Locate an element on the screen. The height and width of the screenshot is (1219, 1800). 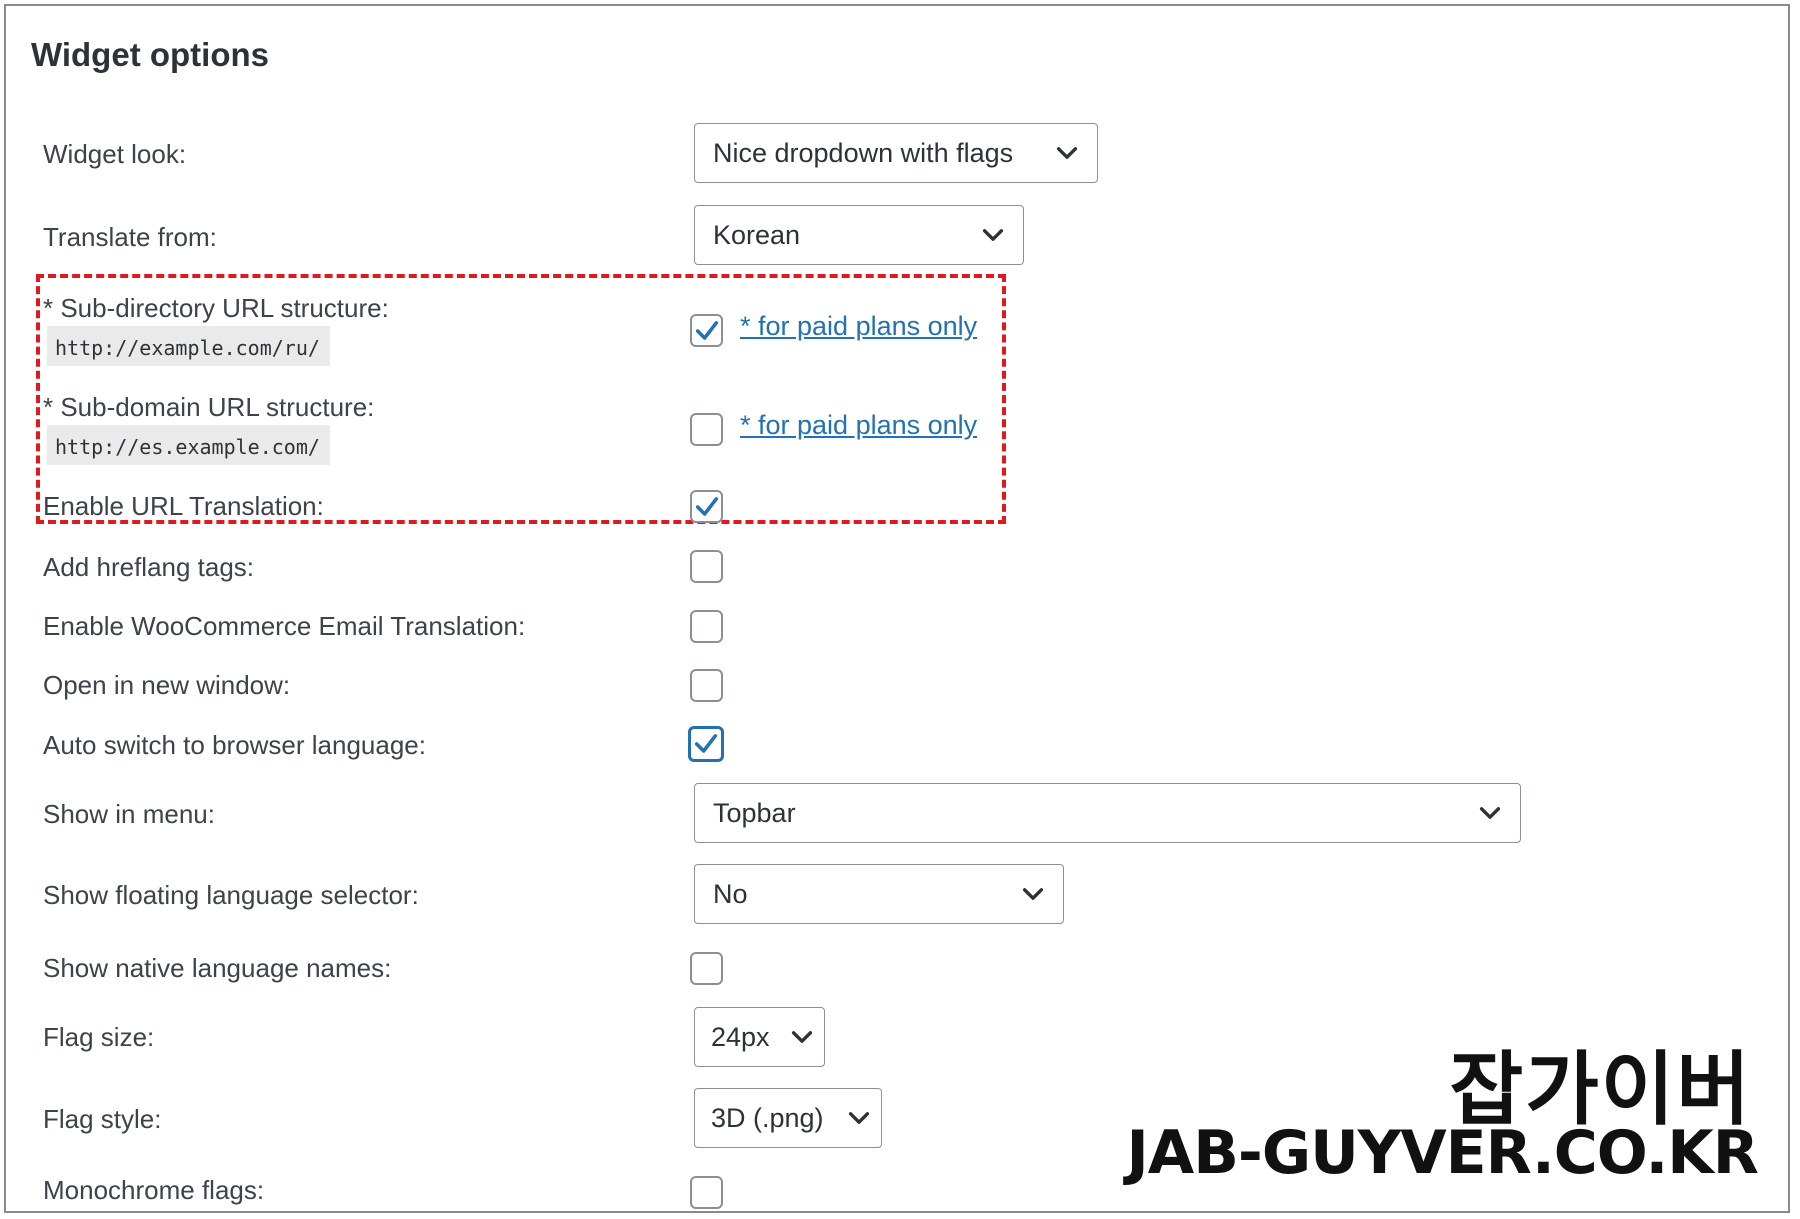
monochrome-checkbox is located at coordinates (706, 1192).